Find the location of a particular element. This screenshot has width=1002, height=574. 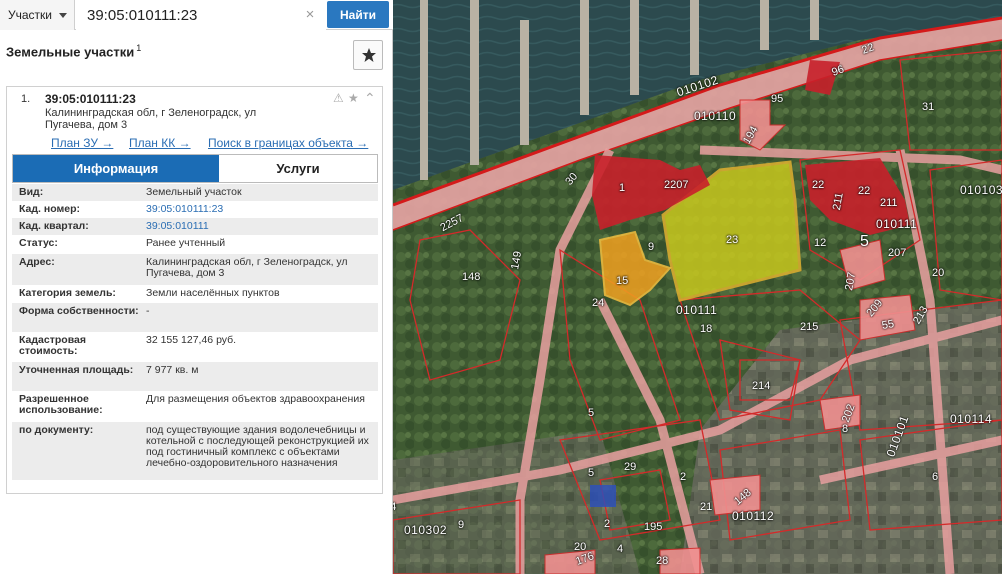

info-key: Уточненная площадь: is located at coordinates (76, 370).